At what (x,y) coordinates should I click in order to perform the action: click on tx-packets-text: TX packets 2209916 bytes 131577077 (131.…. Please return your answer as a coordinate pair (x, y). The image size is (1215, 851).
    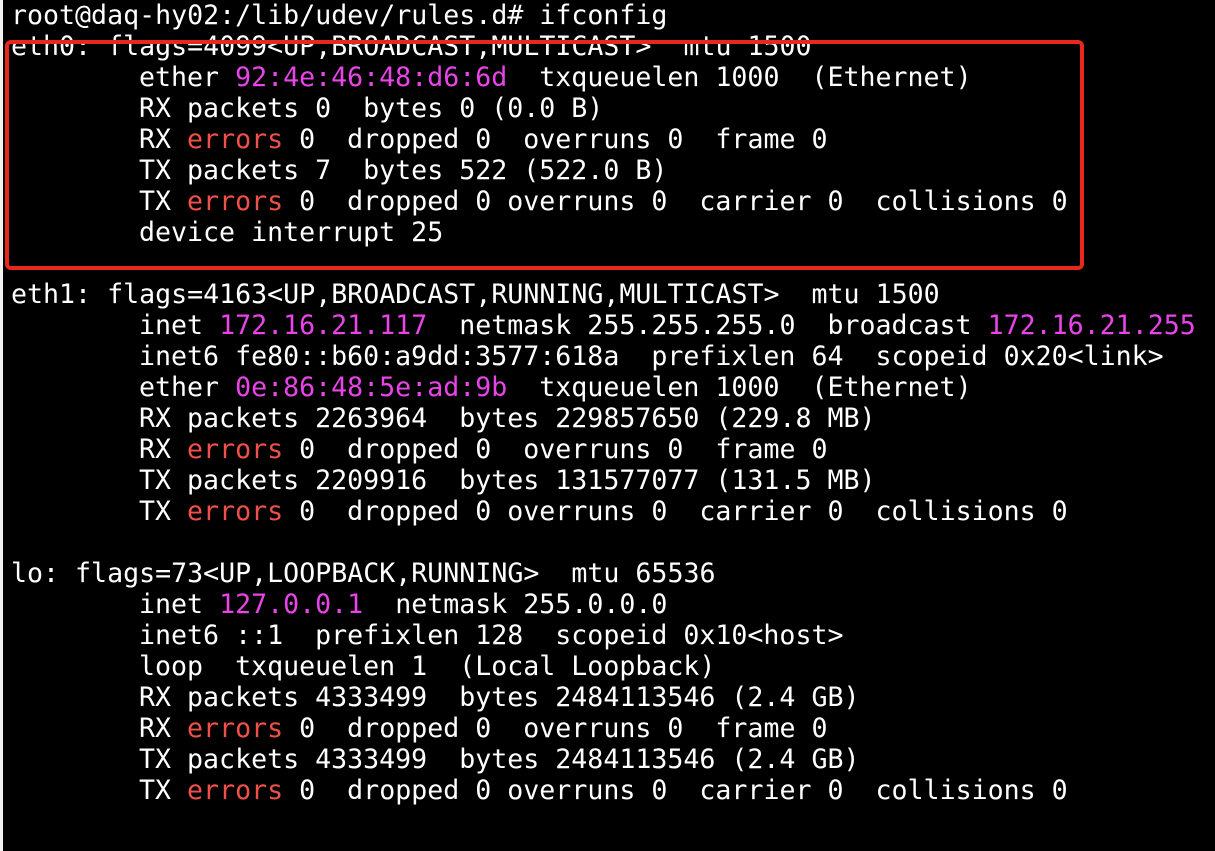
    Looking at the image, I should click on (507, 480).